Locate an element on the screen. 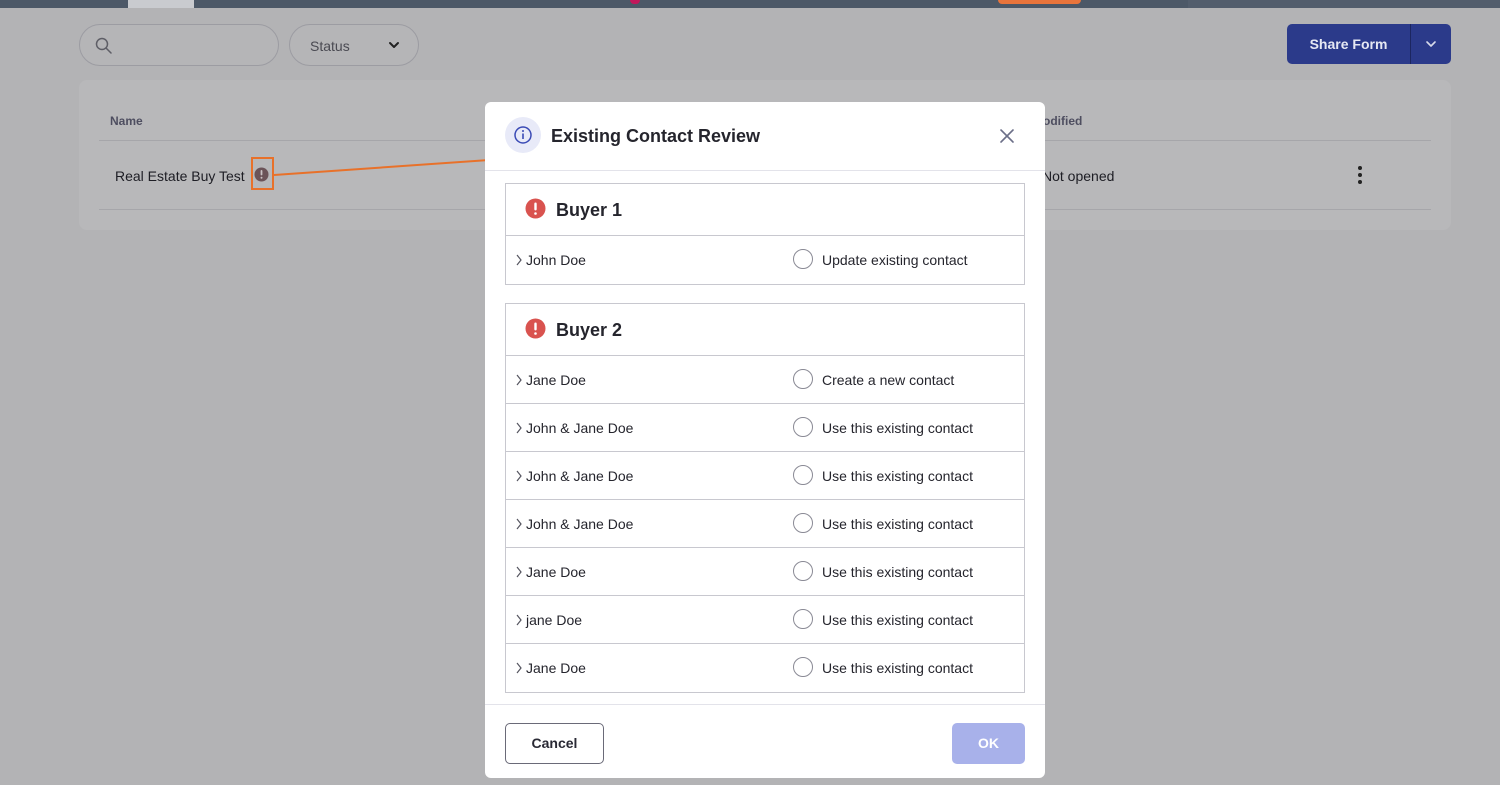 This screenshot has height=785, width=1500. nav-accent-button is located at coordinates (1039, 2).